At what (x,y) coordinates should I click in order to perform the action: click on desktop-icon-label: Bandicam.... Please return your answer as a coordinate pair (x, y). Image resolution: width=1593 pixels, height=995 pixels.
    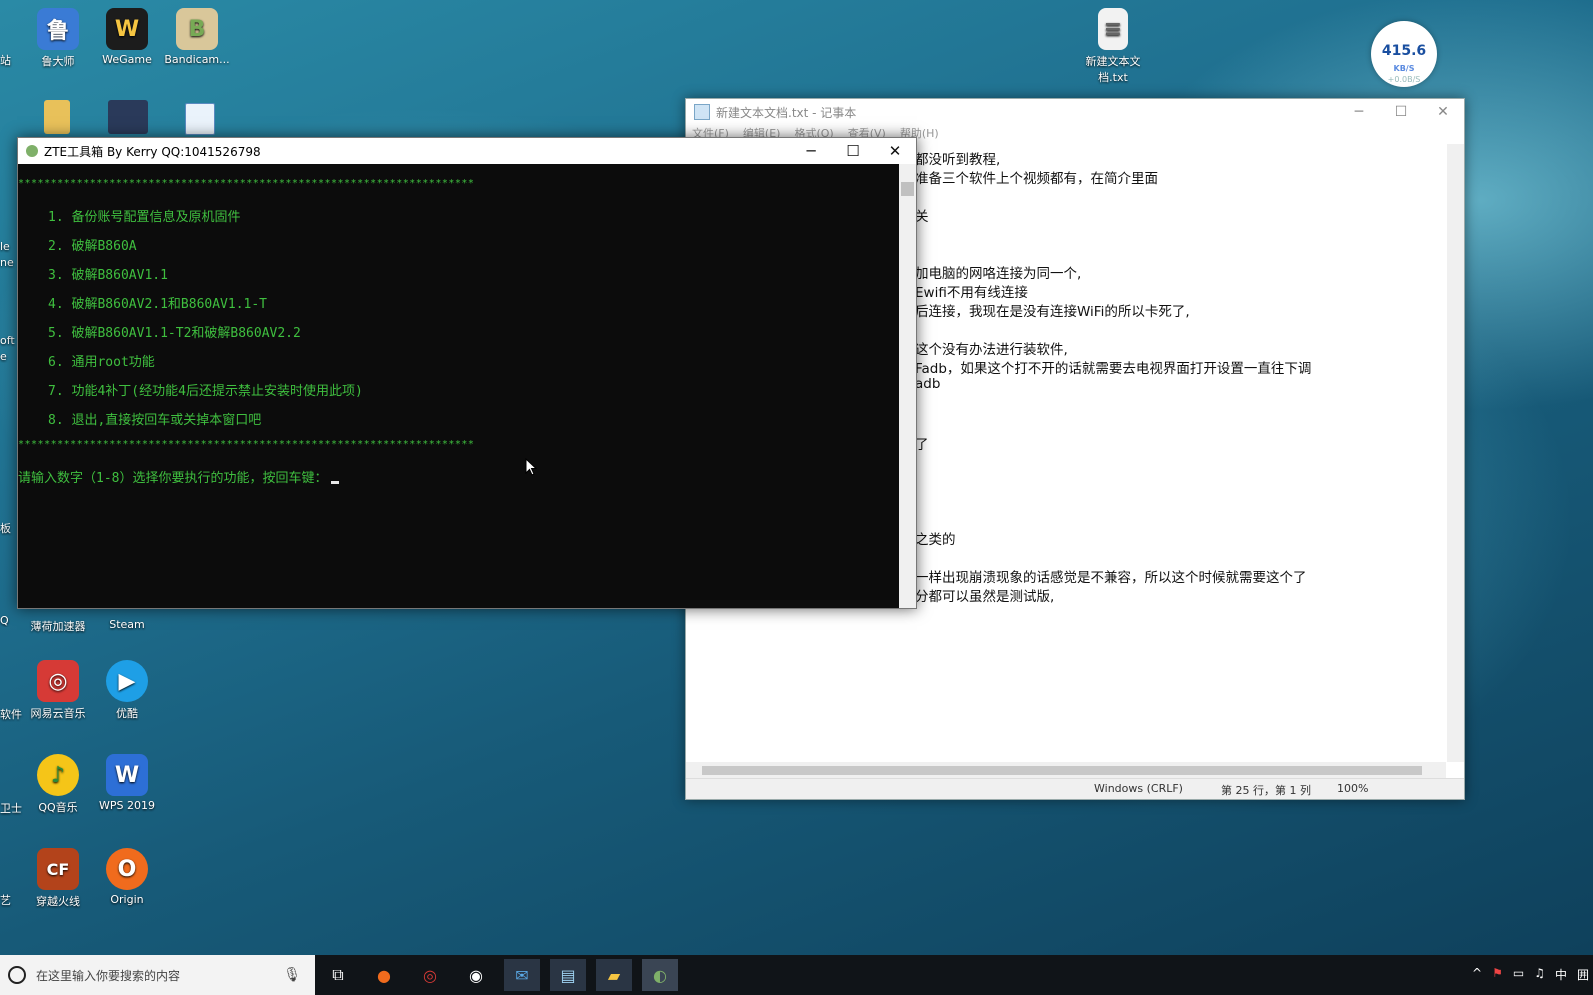
    Looking at the image, I should click on (197, 59).